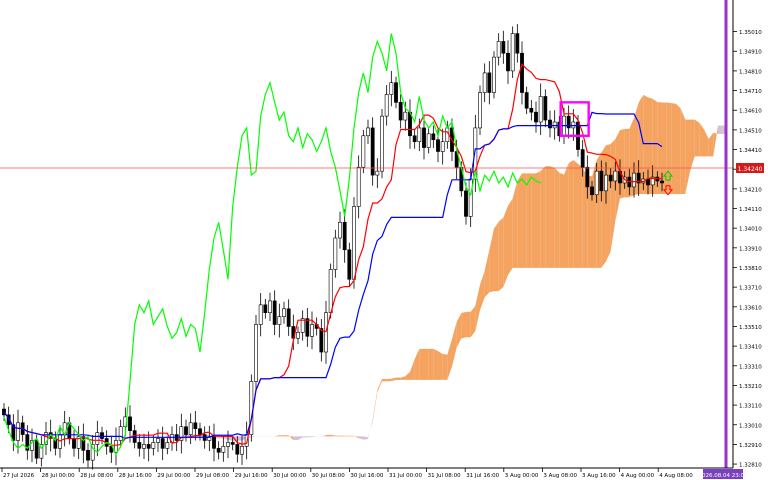  What do you see at coordinates (96, 476) in the screenshot?
I see `x-tick-label: 28 Jul 08:00` at bounding box center [96, 476].